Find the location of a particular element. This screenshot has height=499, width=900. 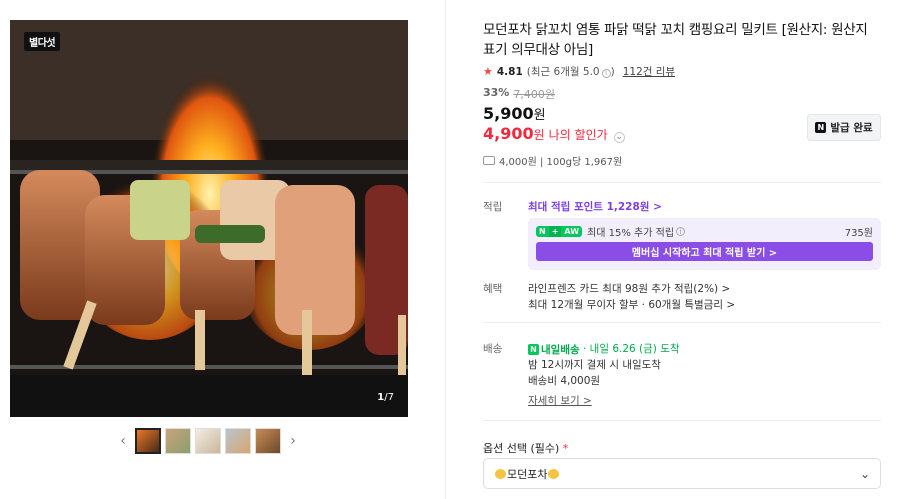

next-day-delivery-badge: N 내일배송 is located at coordinates (554, 349).